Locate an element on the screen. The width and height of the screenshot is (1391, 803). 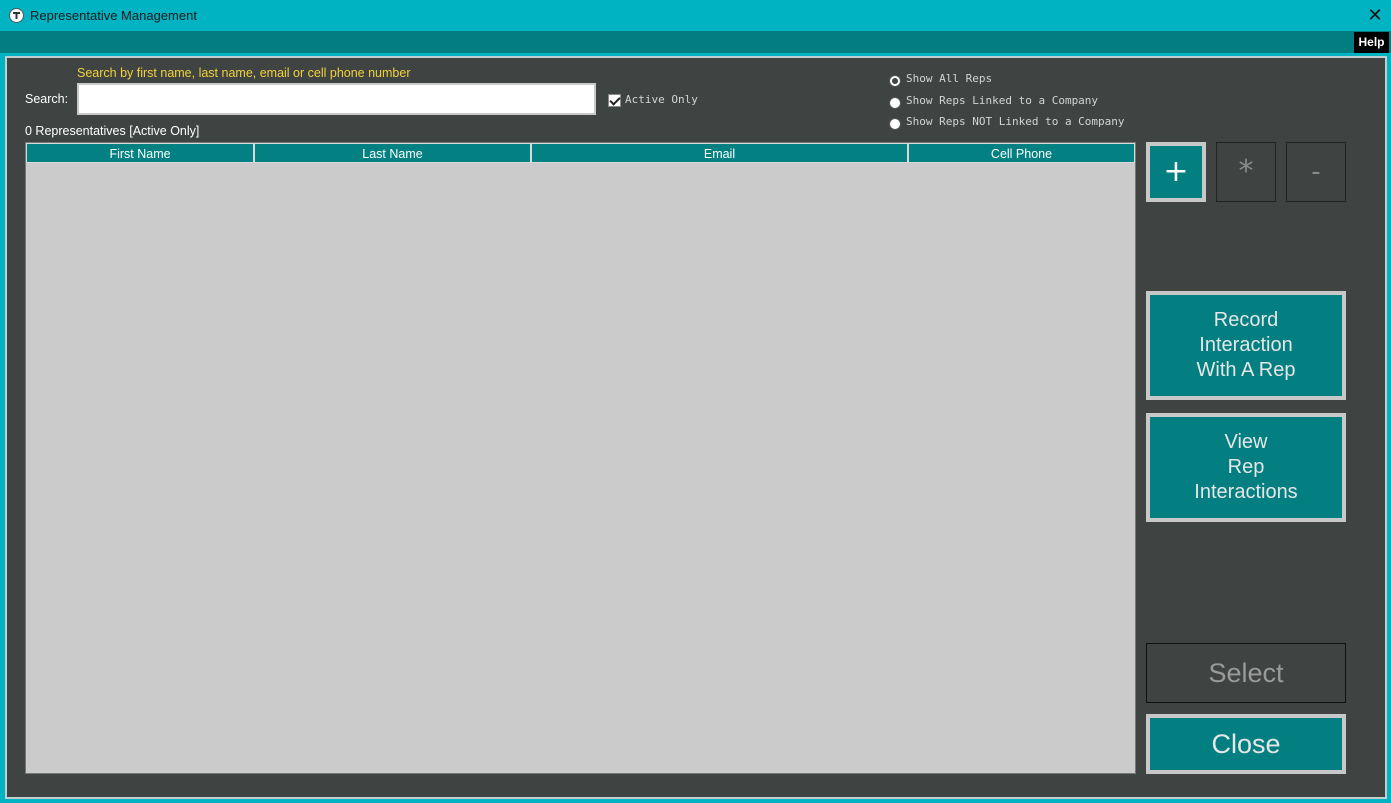
select-button: Select is located at coordinates (1246, 673).